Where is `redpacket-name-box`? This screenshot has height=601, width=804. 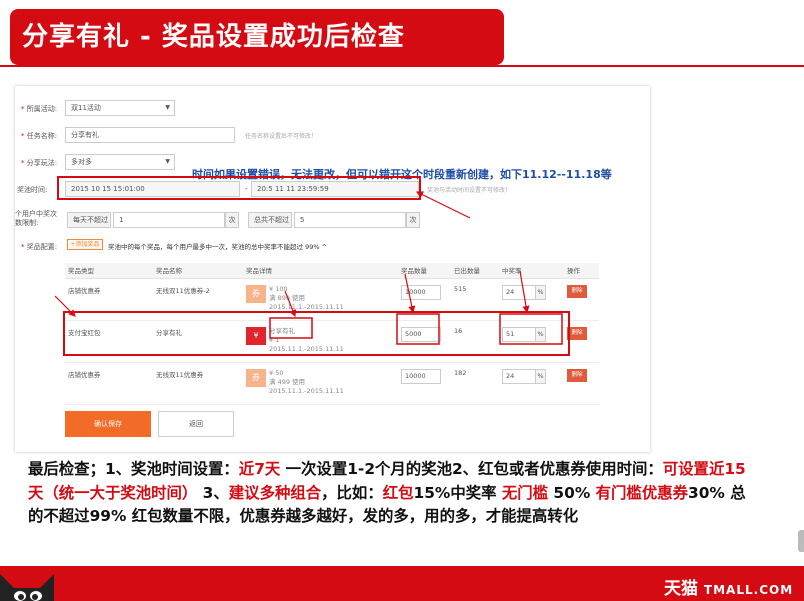 redpacket-name-box is located at coordinates (291, 328).